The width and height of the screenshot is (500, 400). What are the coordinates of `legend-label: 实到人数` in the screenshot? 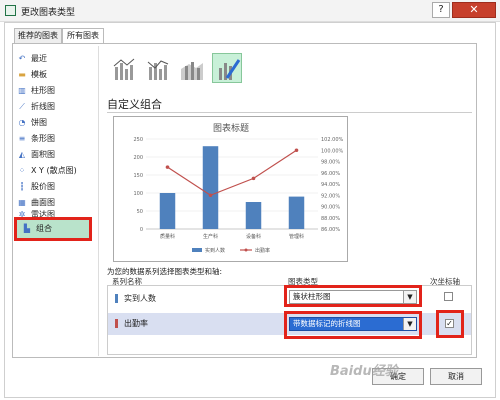 It's located at (215, 250).